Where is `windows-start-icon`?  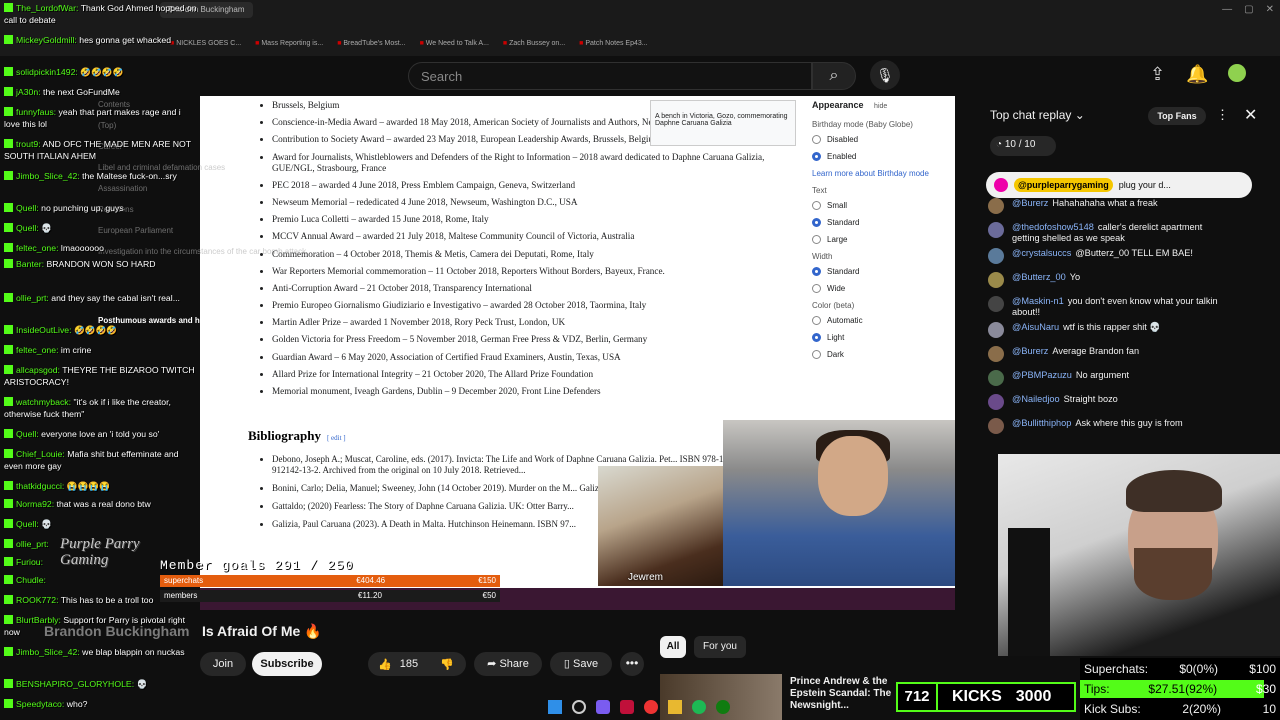
windows-start-icon is located at coordinates (555, 707).